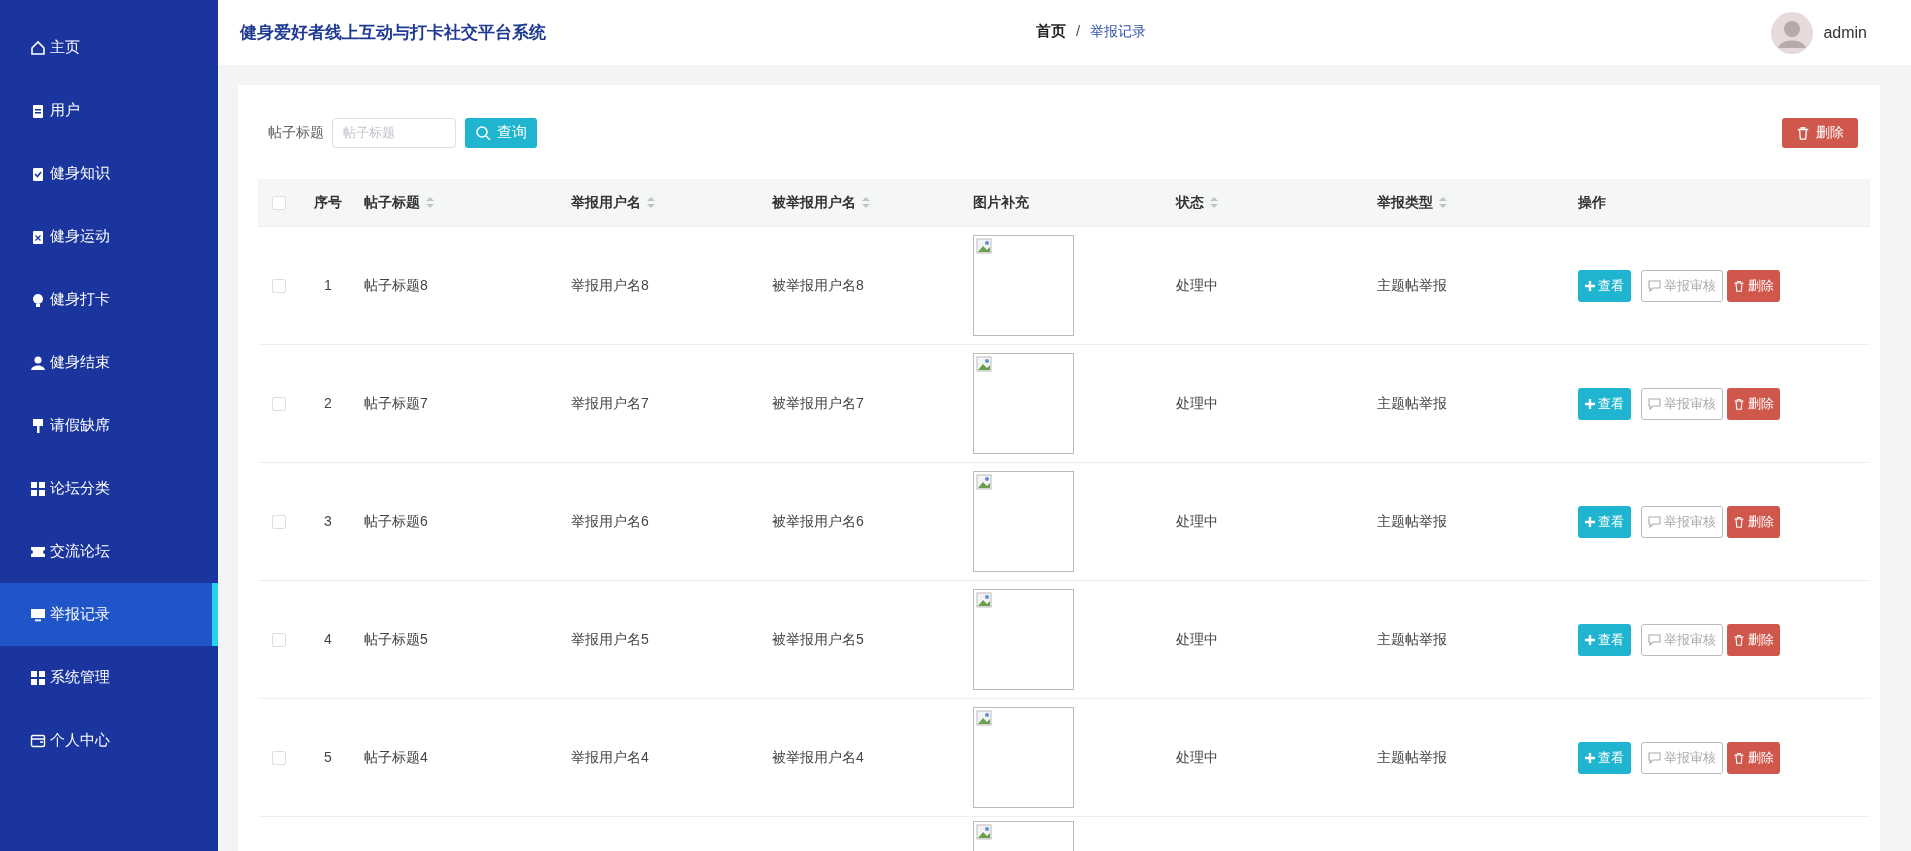  I want to click on table-cell: 1, so click(328, 285).